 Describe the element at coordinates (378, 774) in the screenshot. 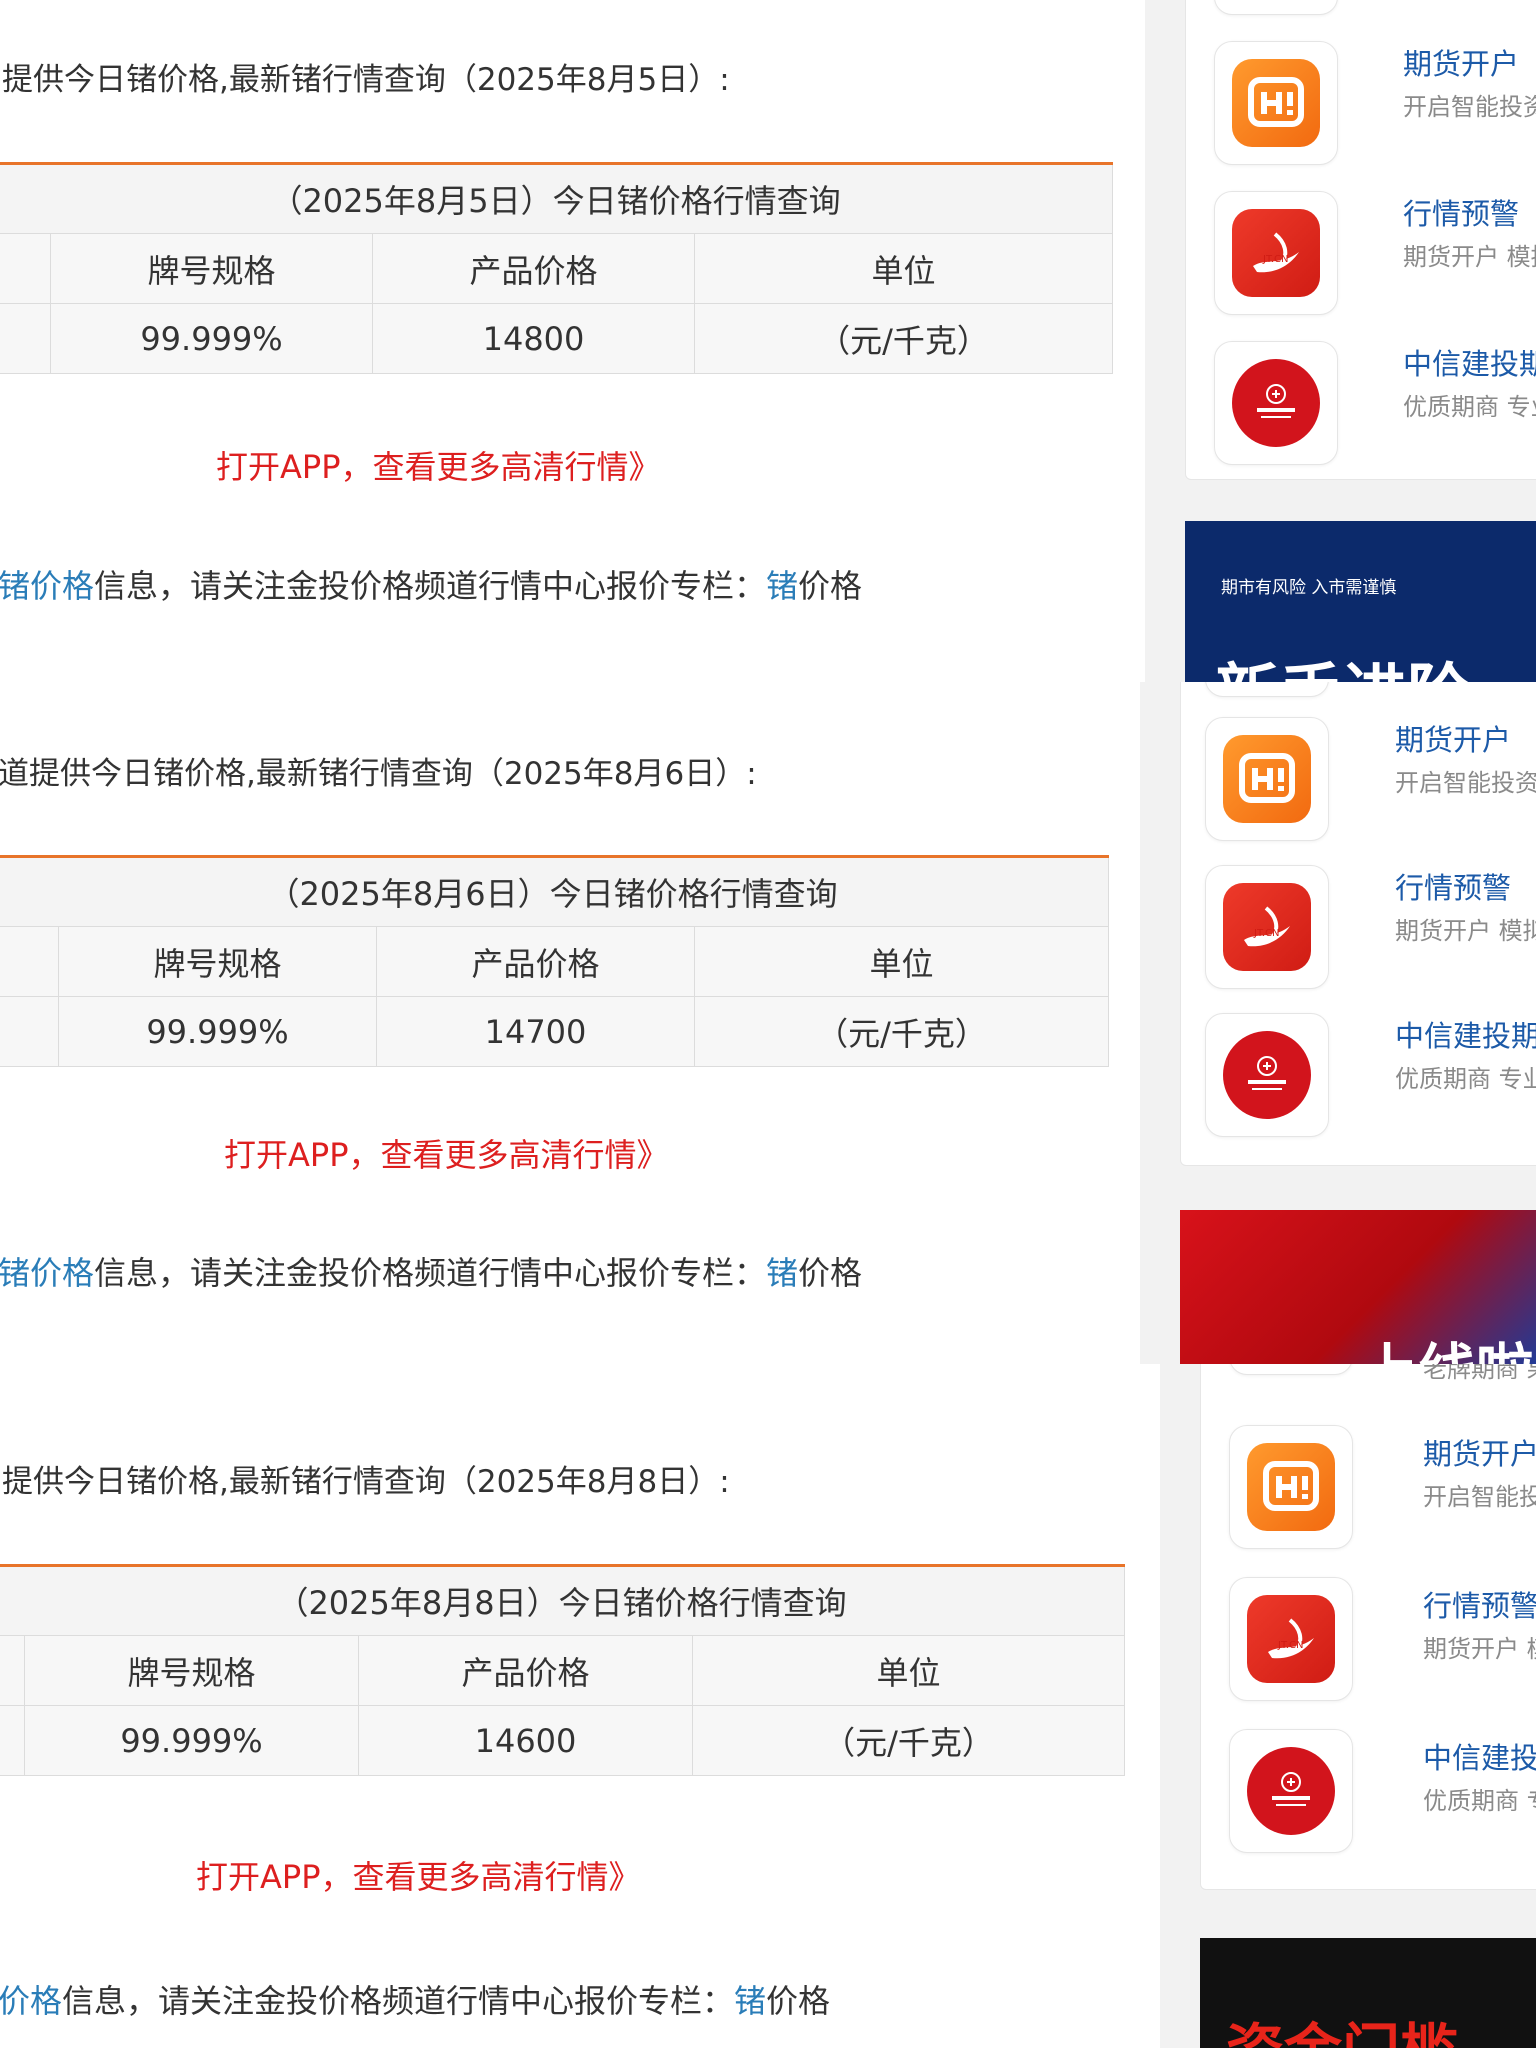

I see `intro-text: 道提供今日锗价格,最新锗行情查询（2025年8月6日）:` at that location.